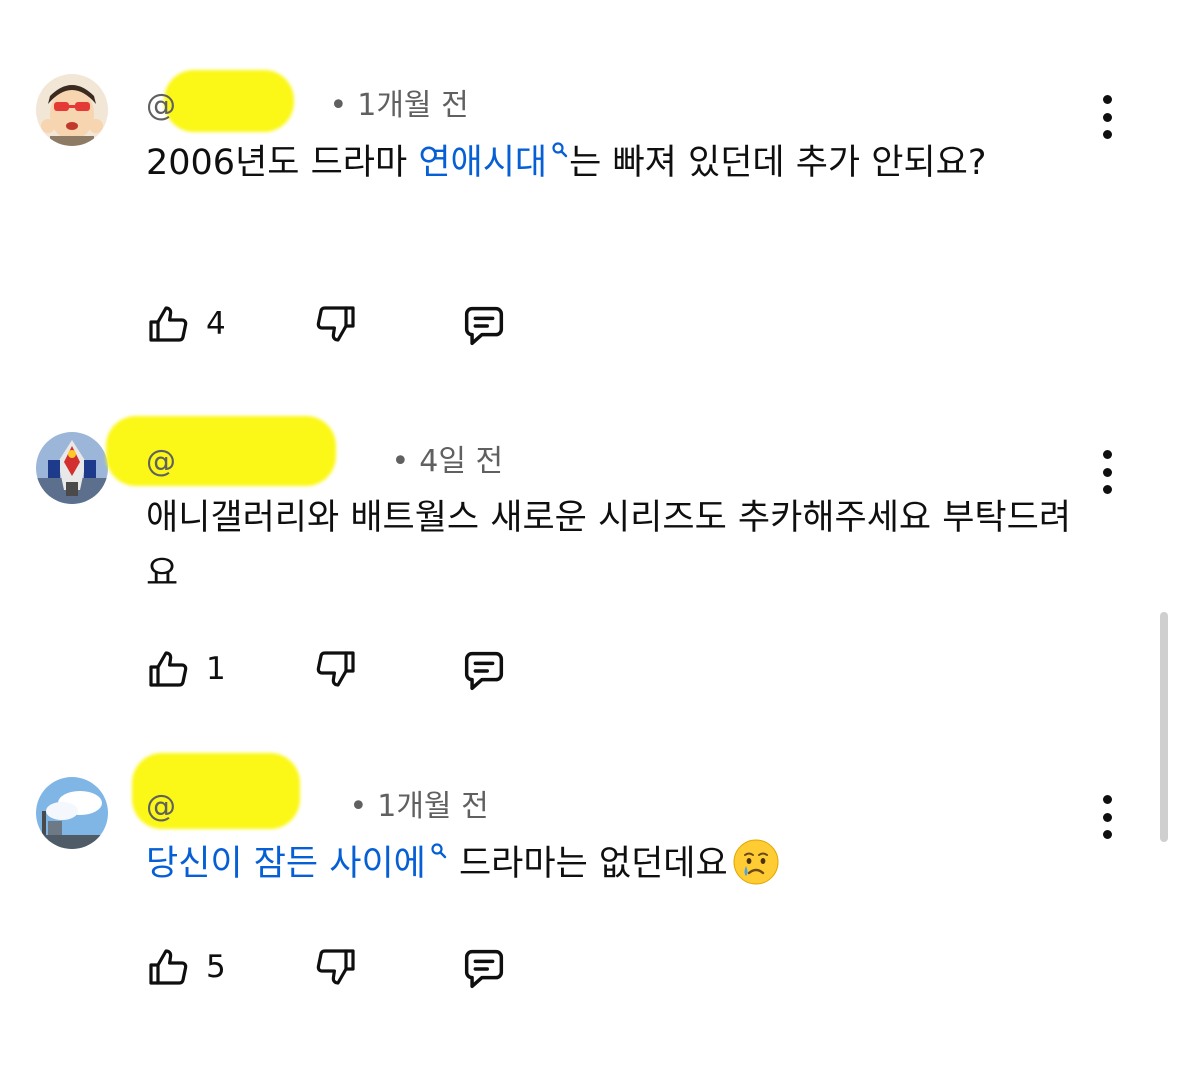 This screenshot has width=1179, height=1066. I want to click on comment-actions: 1, so click(334, 670).